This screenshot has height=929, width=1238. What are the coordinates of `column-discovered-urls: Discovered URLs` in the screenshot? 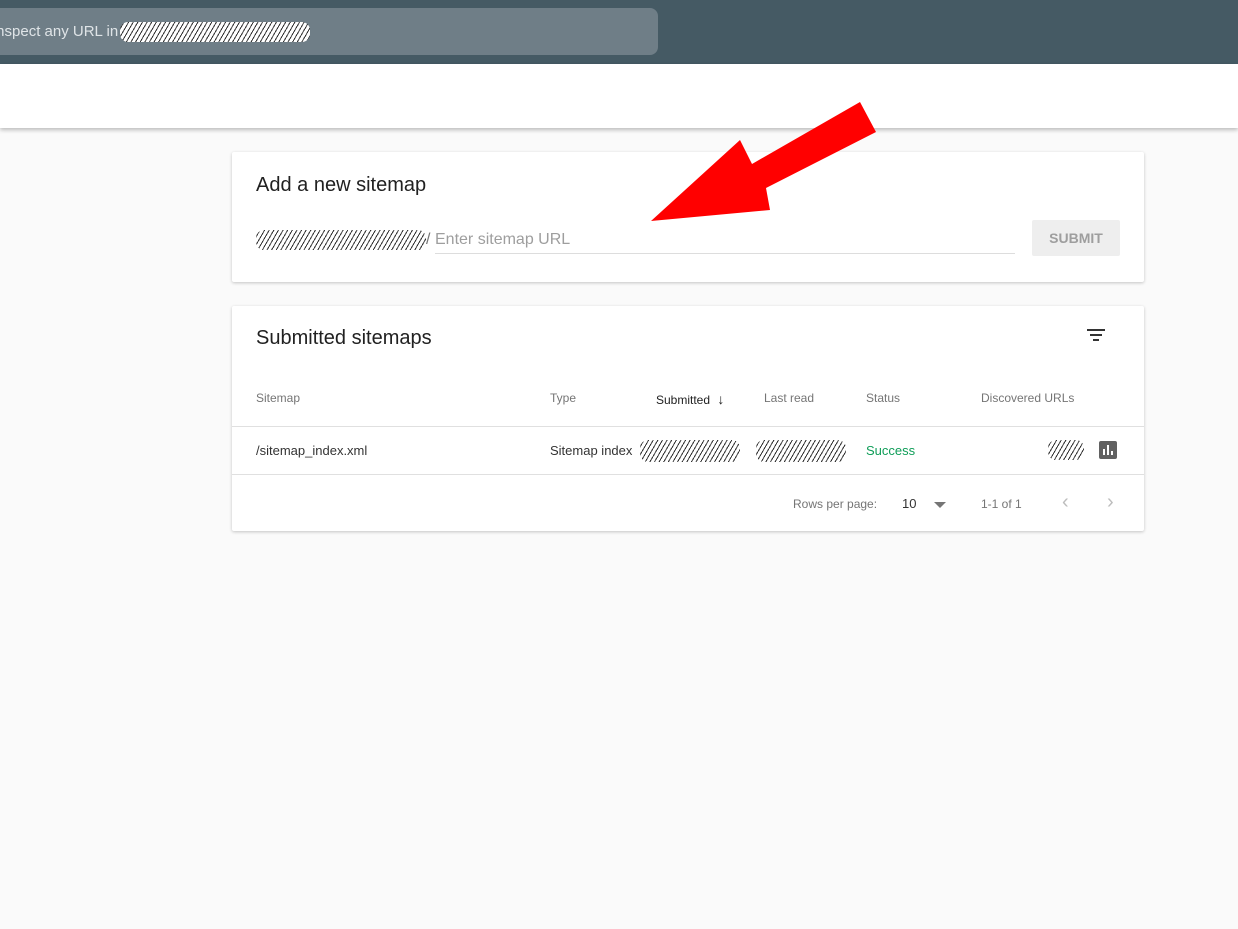 It's located at (1027, 398).